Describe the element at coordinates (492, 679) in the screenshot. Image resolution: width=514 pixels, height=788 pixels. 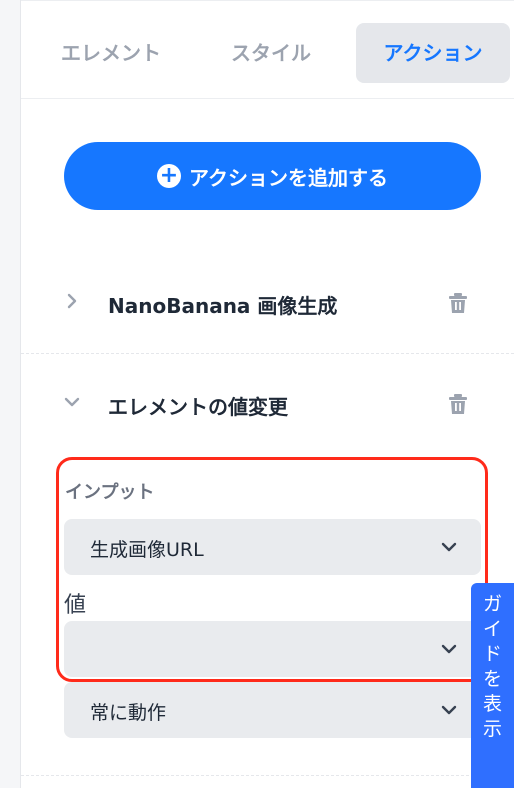
I see `guide-char: を` at that location.